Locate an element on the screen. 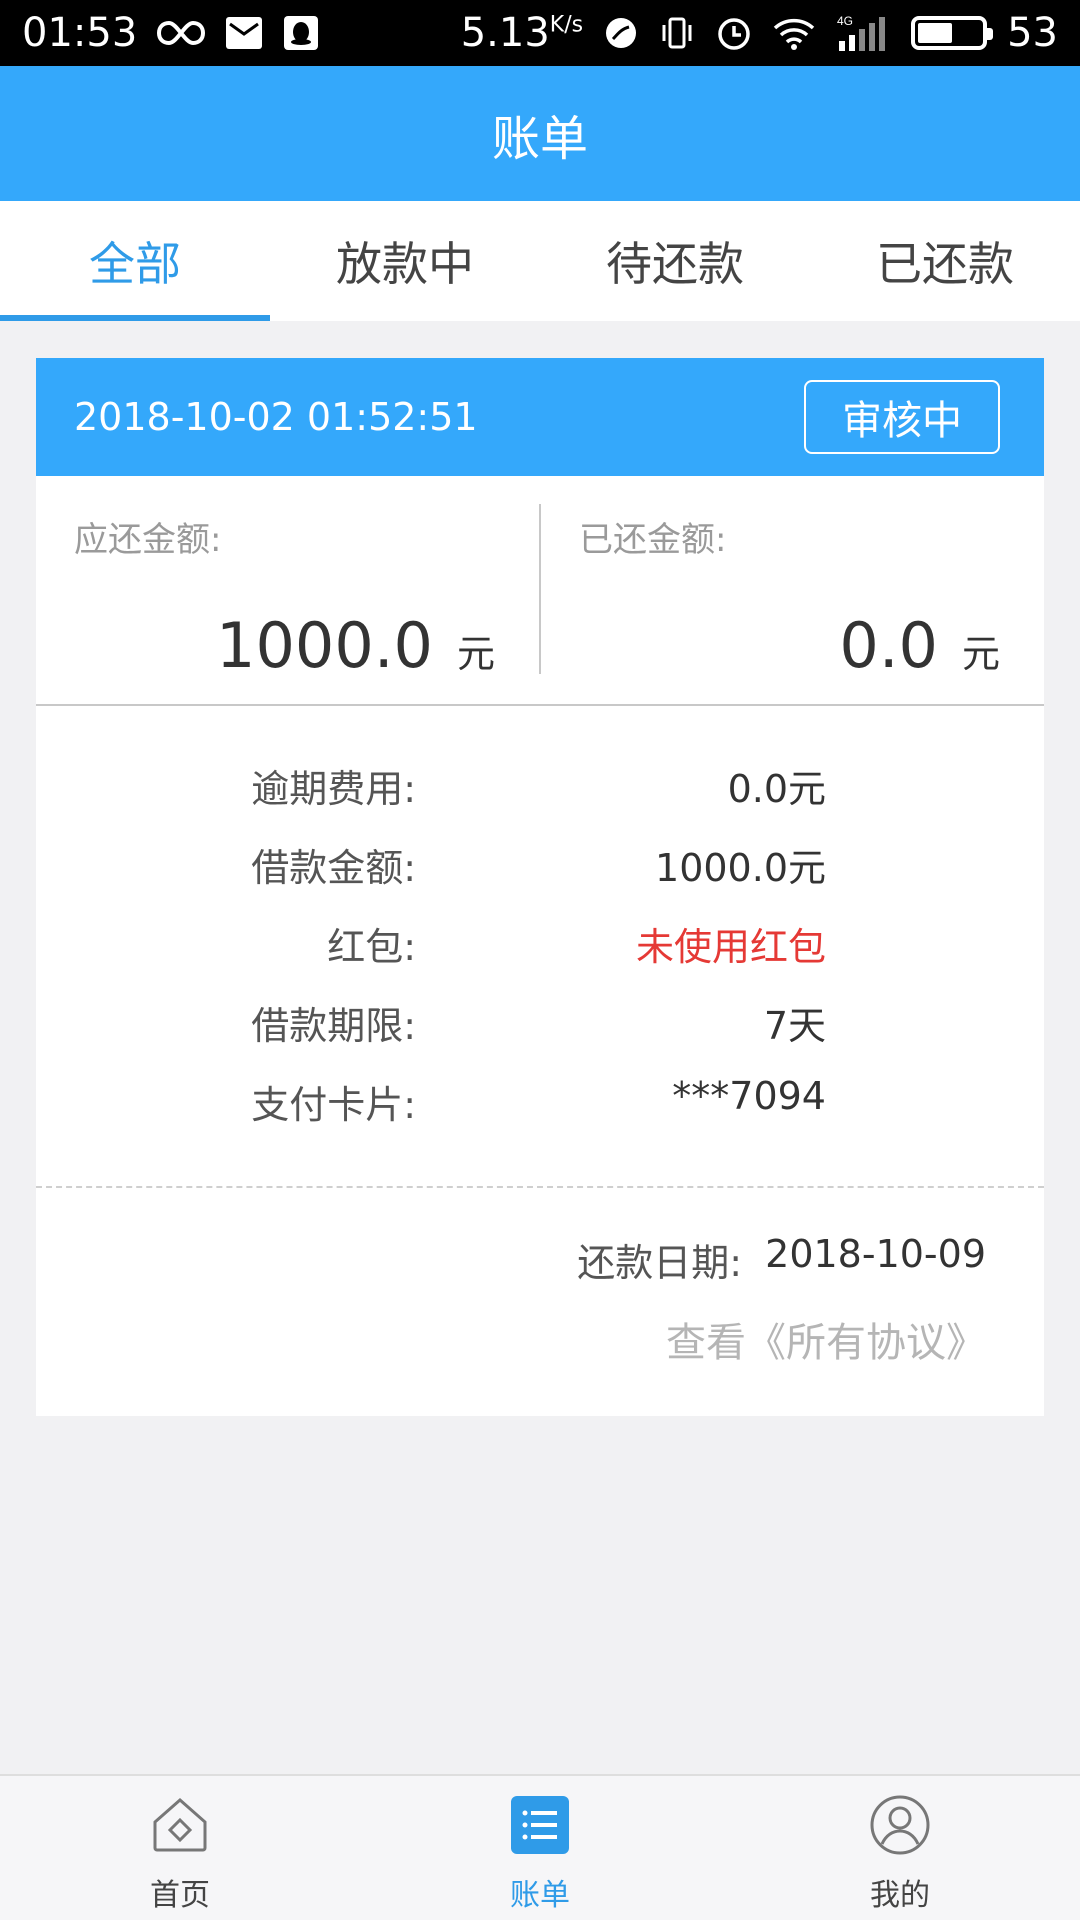 The height and width of the screenshot is (1920, 1080). due-amount-unit: 元 is located at coordinates (475, 654).